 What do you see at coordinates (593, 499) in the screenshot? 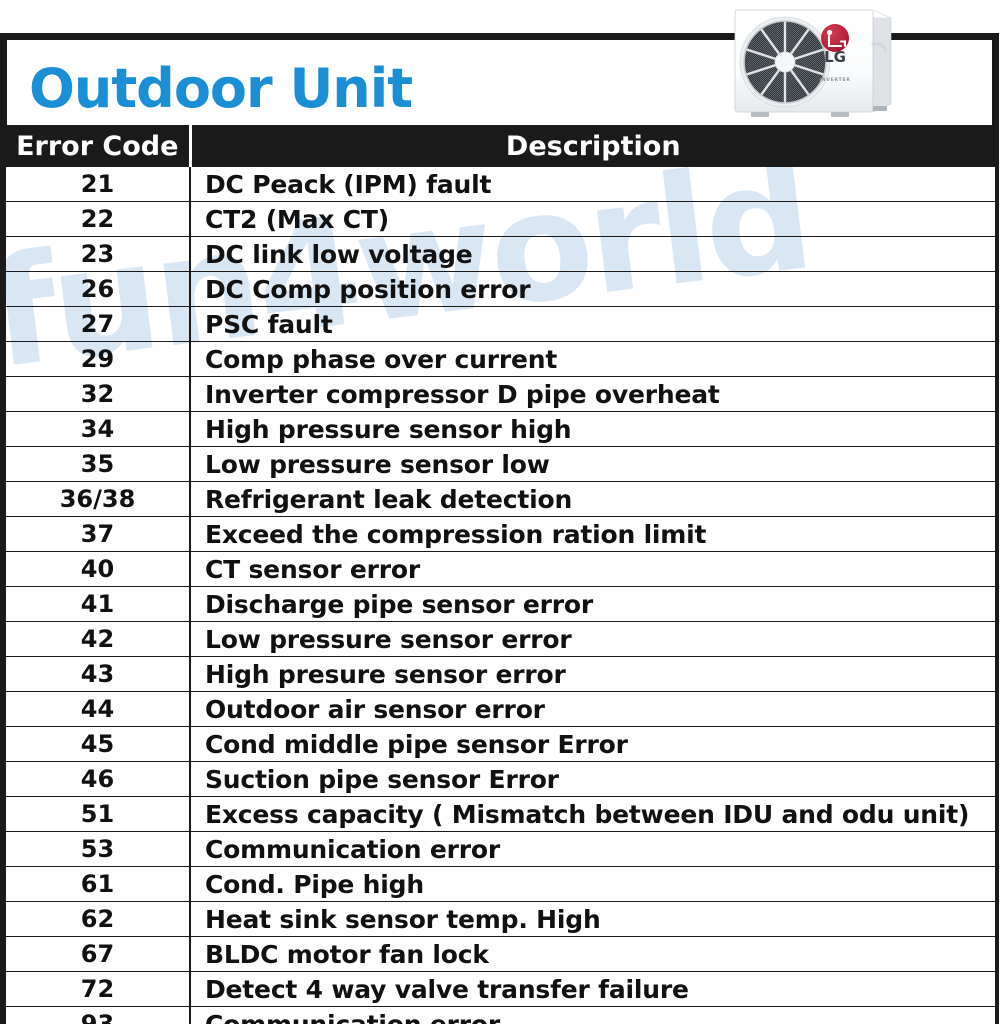
I see `cell-description: Refrigerant leak detection` at bounding box center [593, 499].